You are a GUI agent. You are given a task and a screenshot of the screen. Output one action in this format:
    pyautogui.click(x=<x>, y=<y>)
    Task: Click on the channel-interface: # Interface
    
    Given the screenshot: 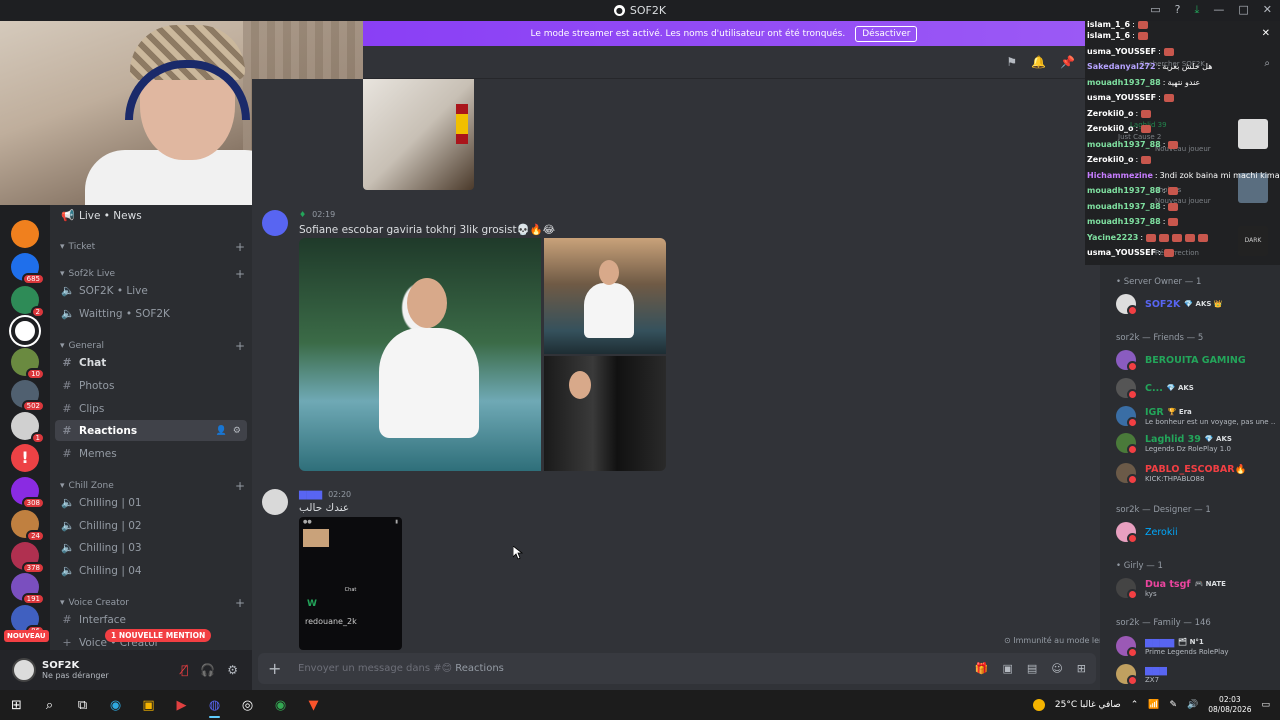 What is the action you would take?
    pyautogui.click(x=151, y=619)
    